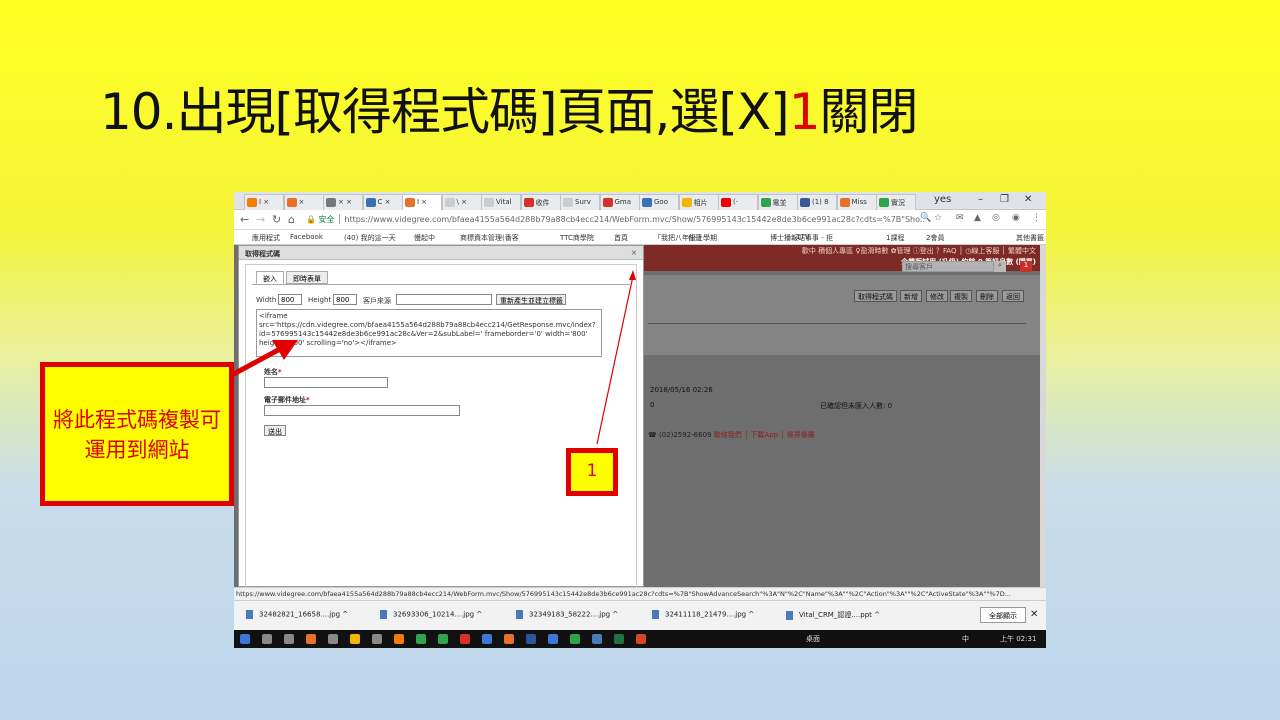 Image resolution: width=1280 pixels, height=720 pixels. What do you see at coordinates (255, 362) in the screenshot?
I see `arrow-to-code-line` at bounding box center [255, 362].